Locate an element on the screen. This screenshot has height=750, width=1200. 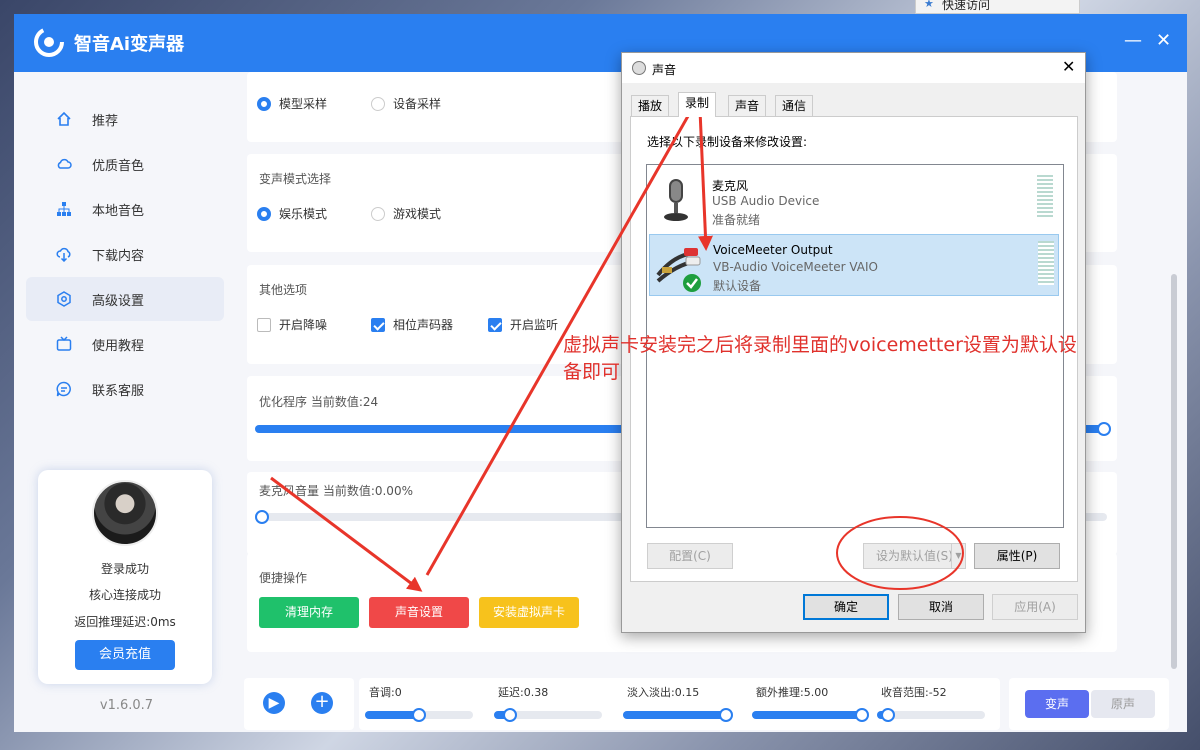
device-name: VoiceMeeter Output is located at coordinates (773, 250).